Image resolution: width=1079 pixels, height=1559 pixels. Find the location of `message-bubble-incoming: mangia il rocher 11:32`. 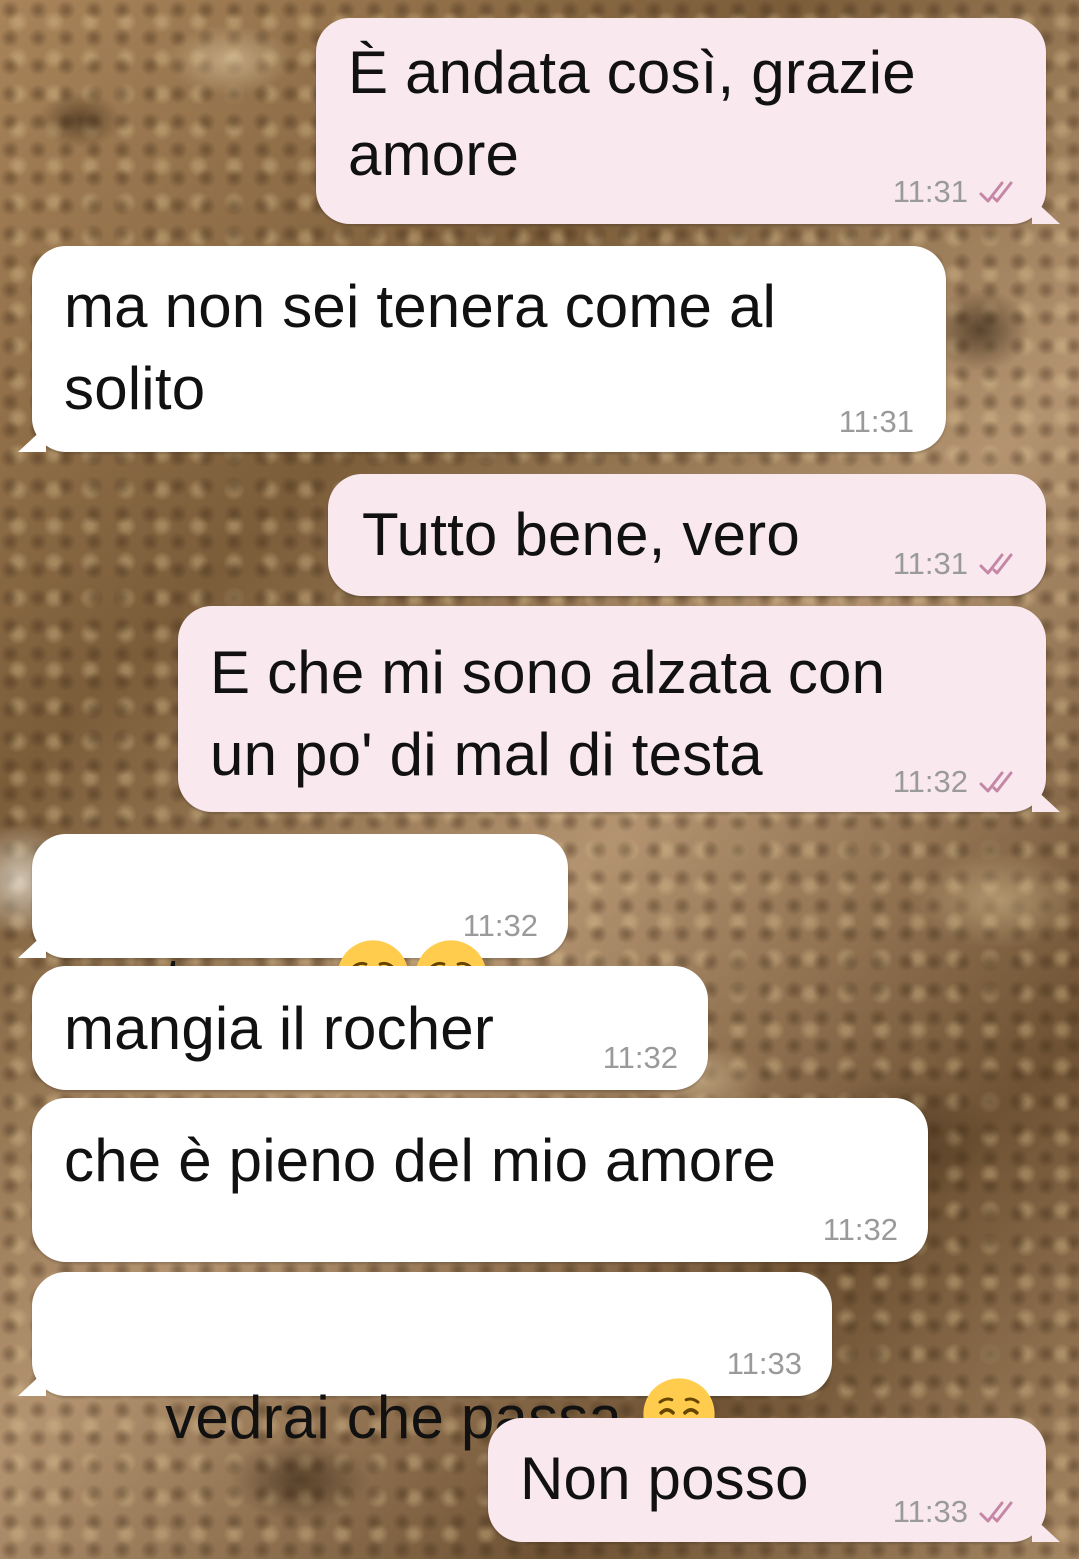

message-bubble-incoming: mangia il rocher 11:32 is located at coordinates (370, 1028).